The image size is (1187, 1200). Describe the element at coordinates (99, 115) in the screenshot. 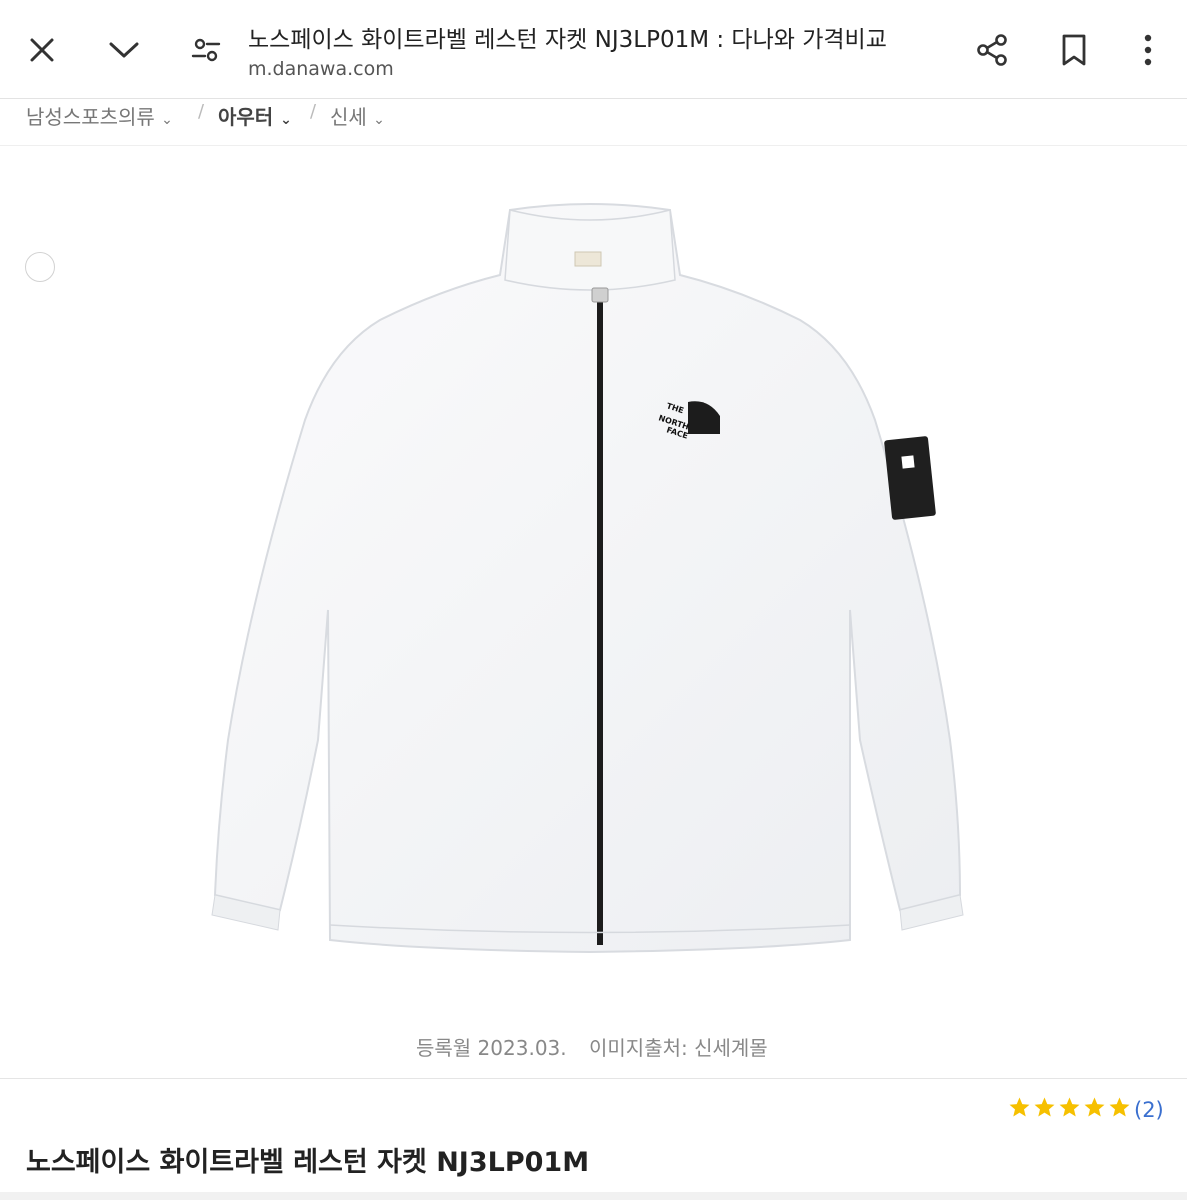

I see `breadcrumb-item-1: 남성스포츠의류 ⌄` at that location.